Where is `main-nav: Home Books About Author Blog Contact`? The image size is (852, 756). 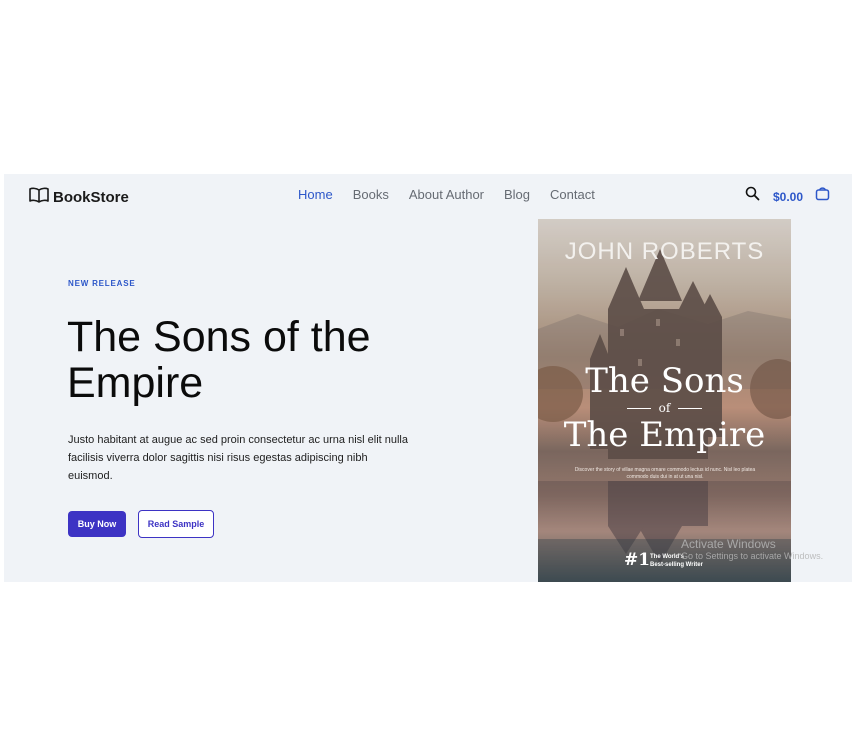
main-nav: Home Books About Author Blog Contact is located at coordinates (446, 194).